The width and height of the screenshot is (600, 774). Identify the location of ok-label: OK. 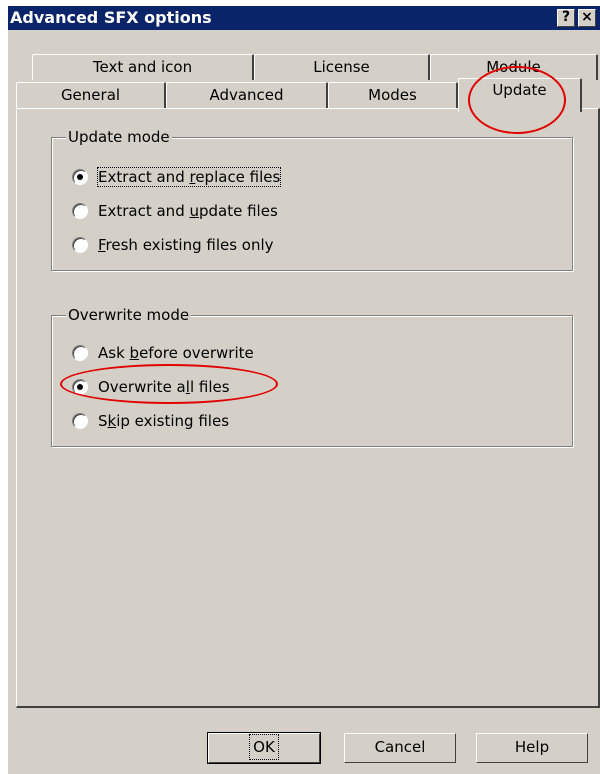
(264, 747).